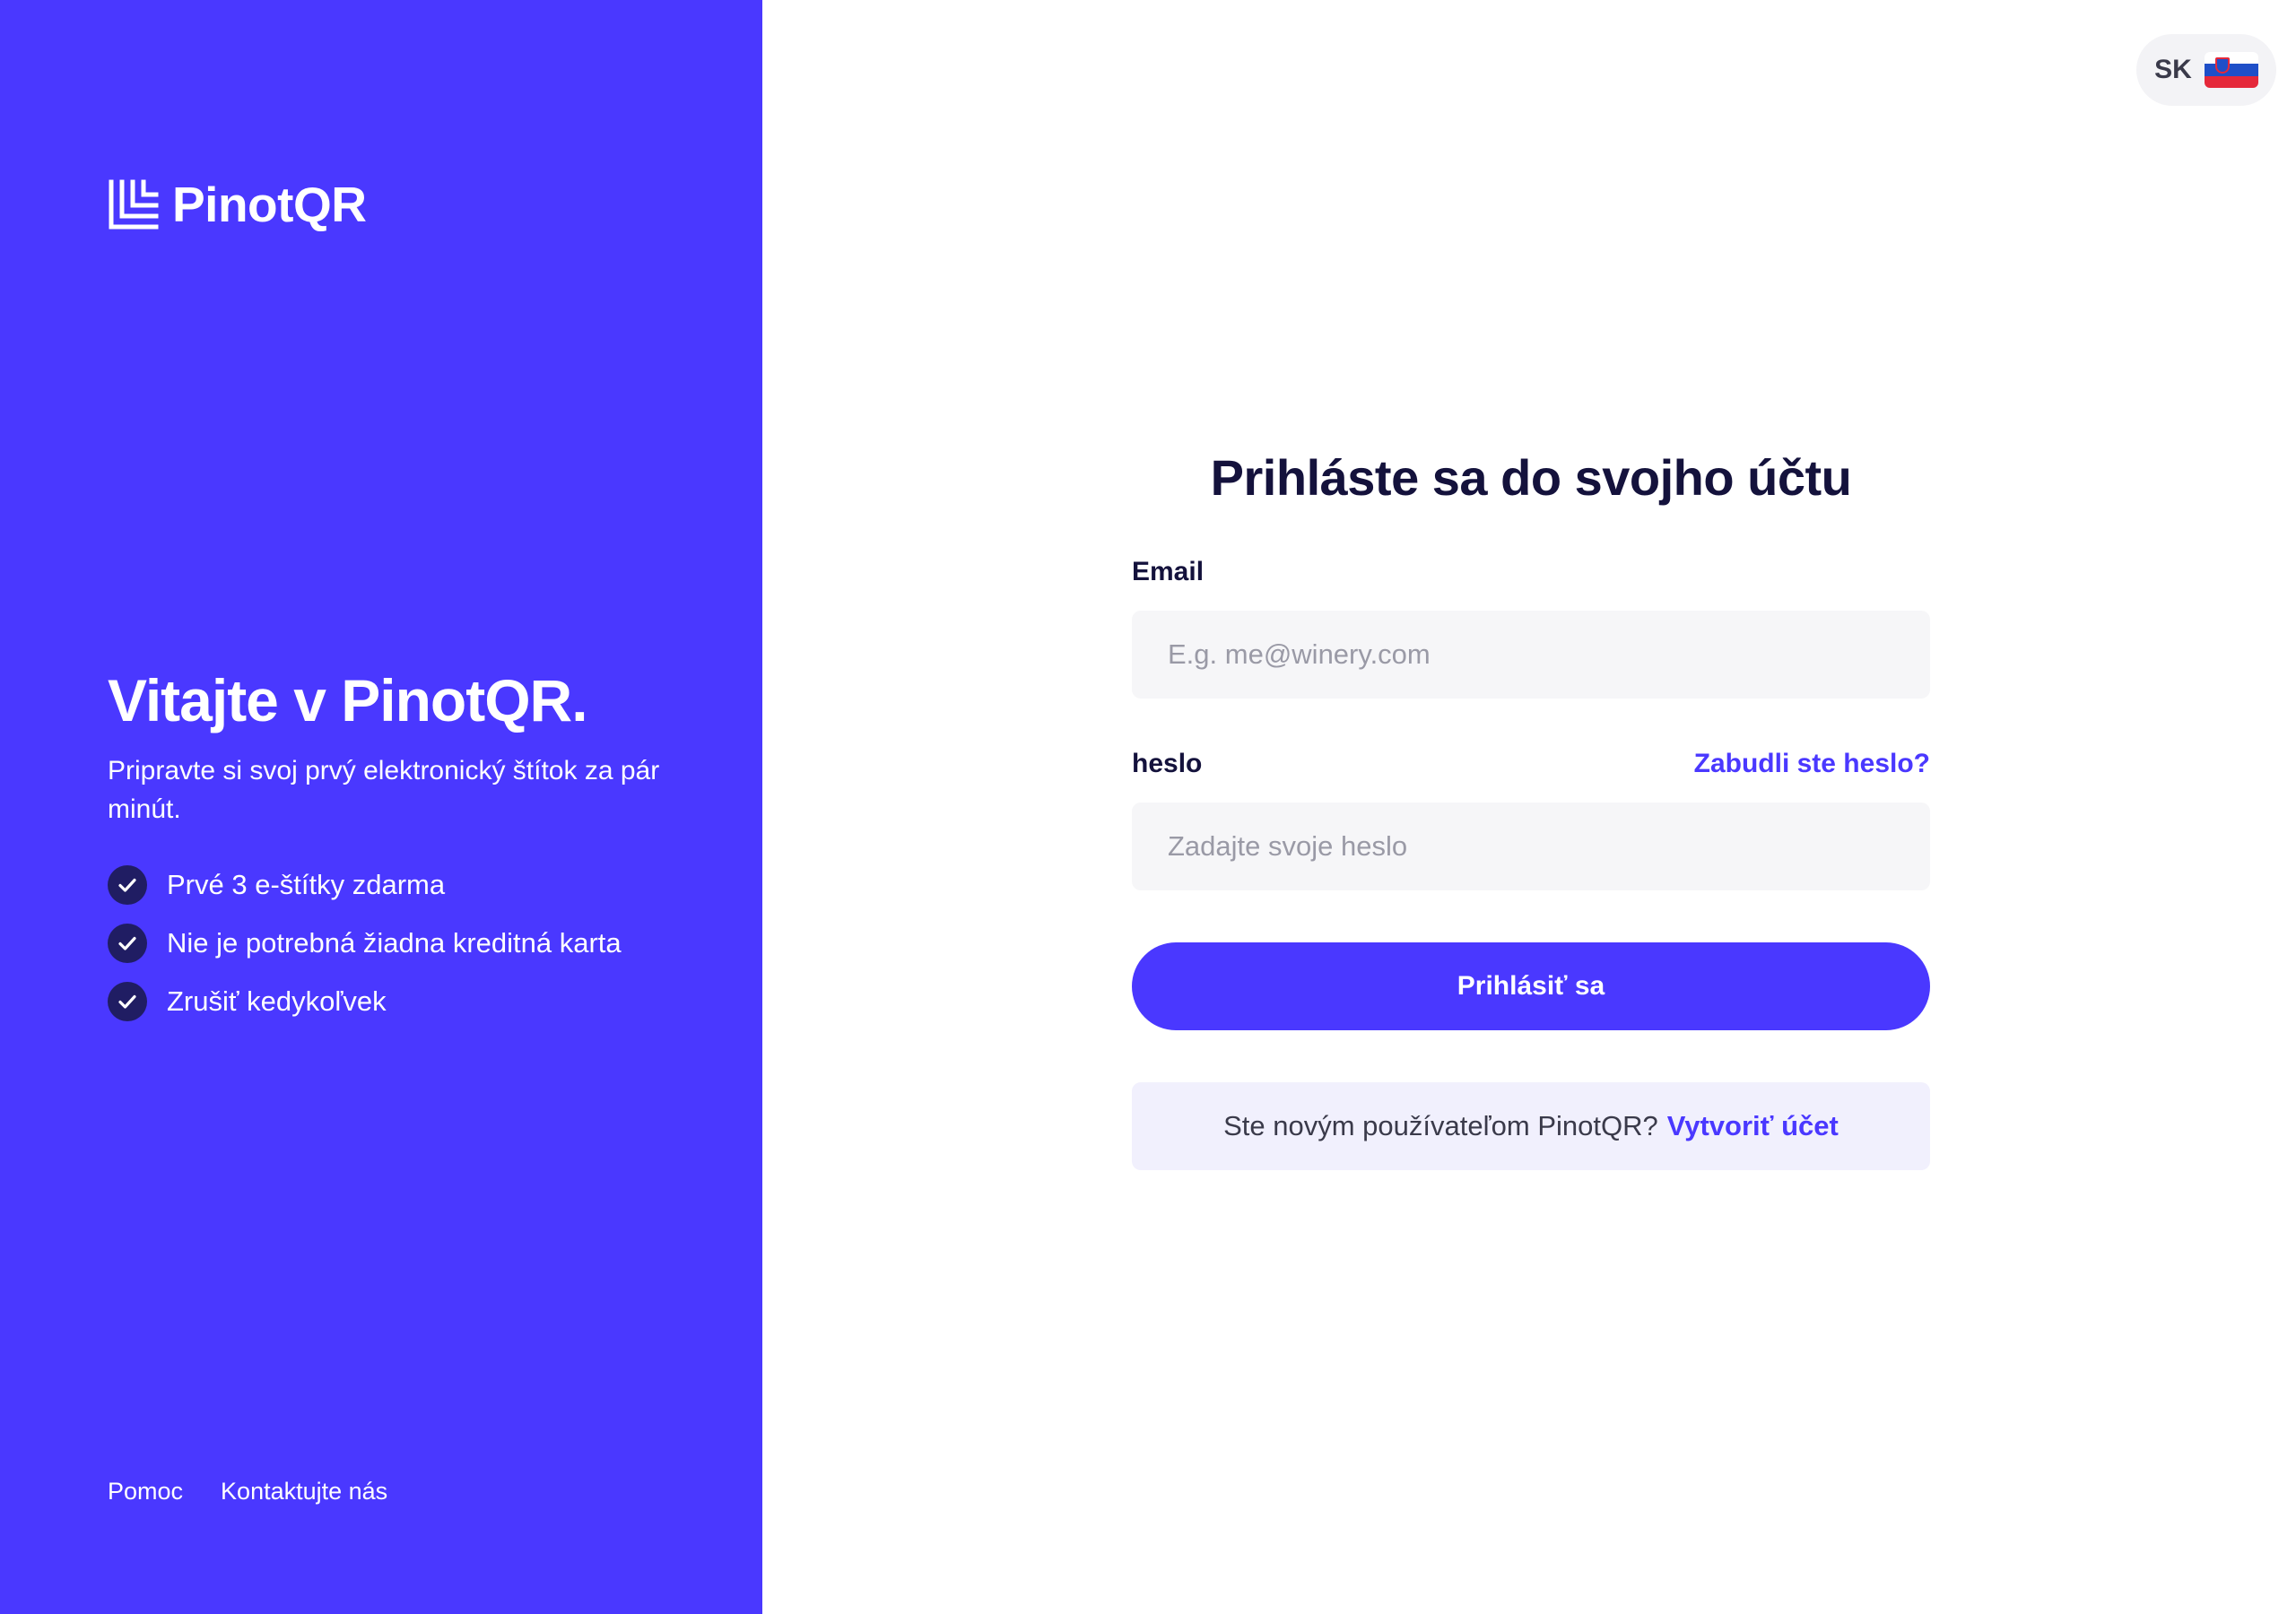 This screenshot has width=2296, height=1614. I want to click on feature-label: Nie je potrebná žiadna kreditná karta, so click(394, 943).